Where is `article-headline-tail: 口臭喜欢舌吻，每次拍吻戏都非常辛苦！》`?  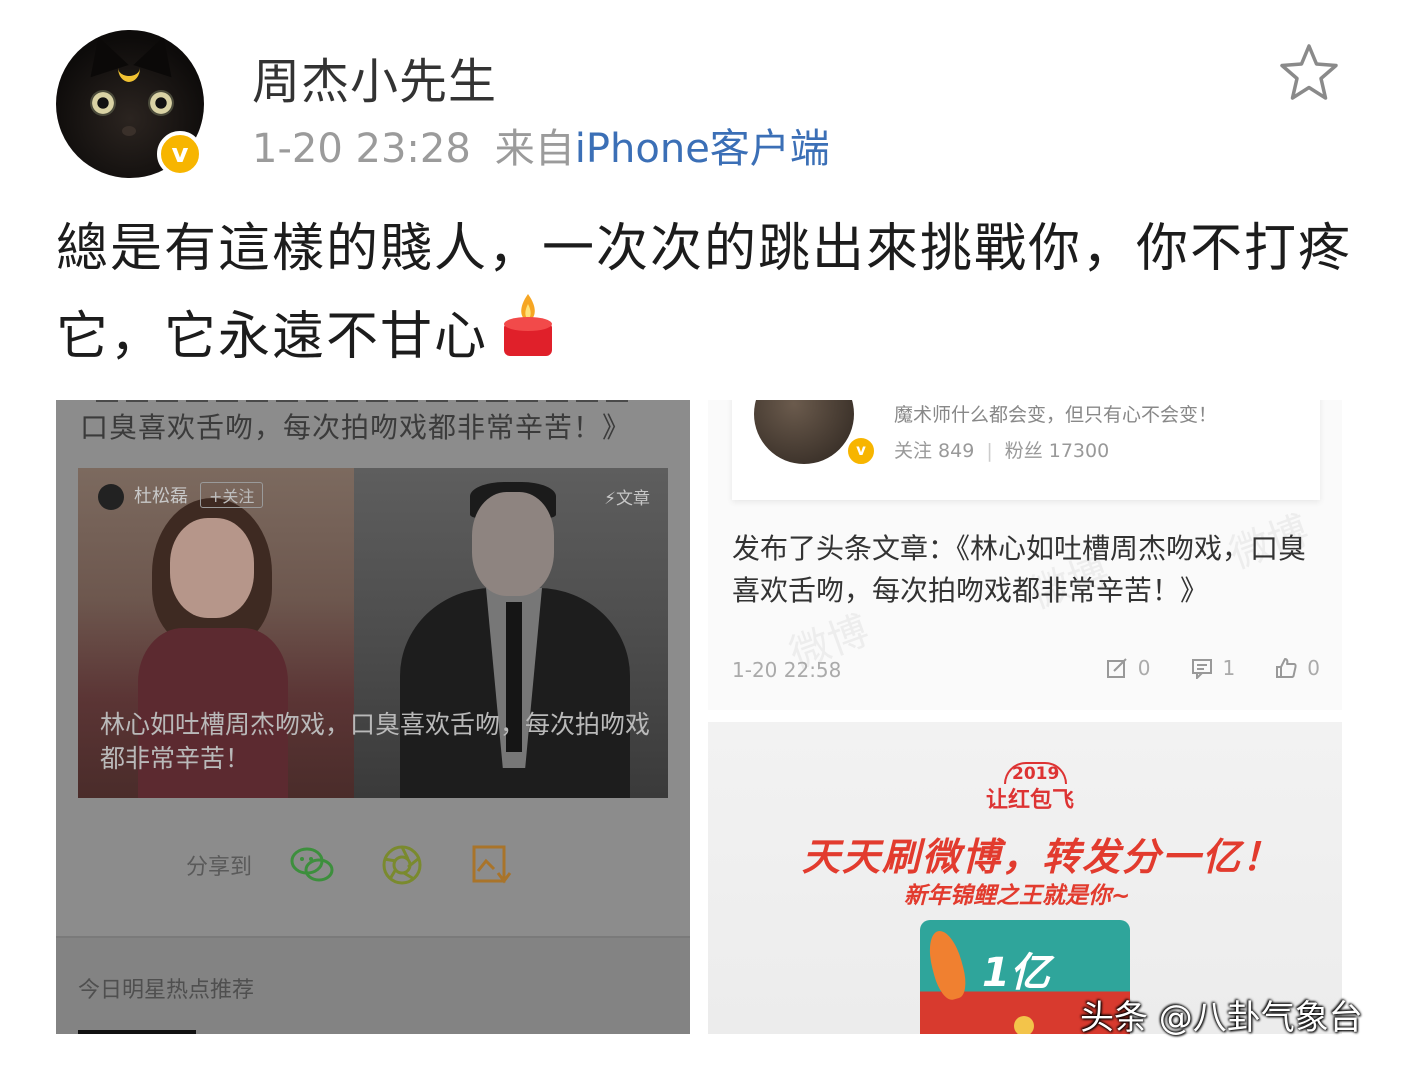 article-headline-tail: 口臭喜欢舌吻，每次拍吻戏都非常辛苦！》 is located at coordinates (356, 427).